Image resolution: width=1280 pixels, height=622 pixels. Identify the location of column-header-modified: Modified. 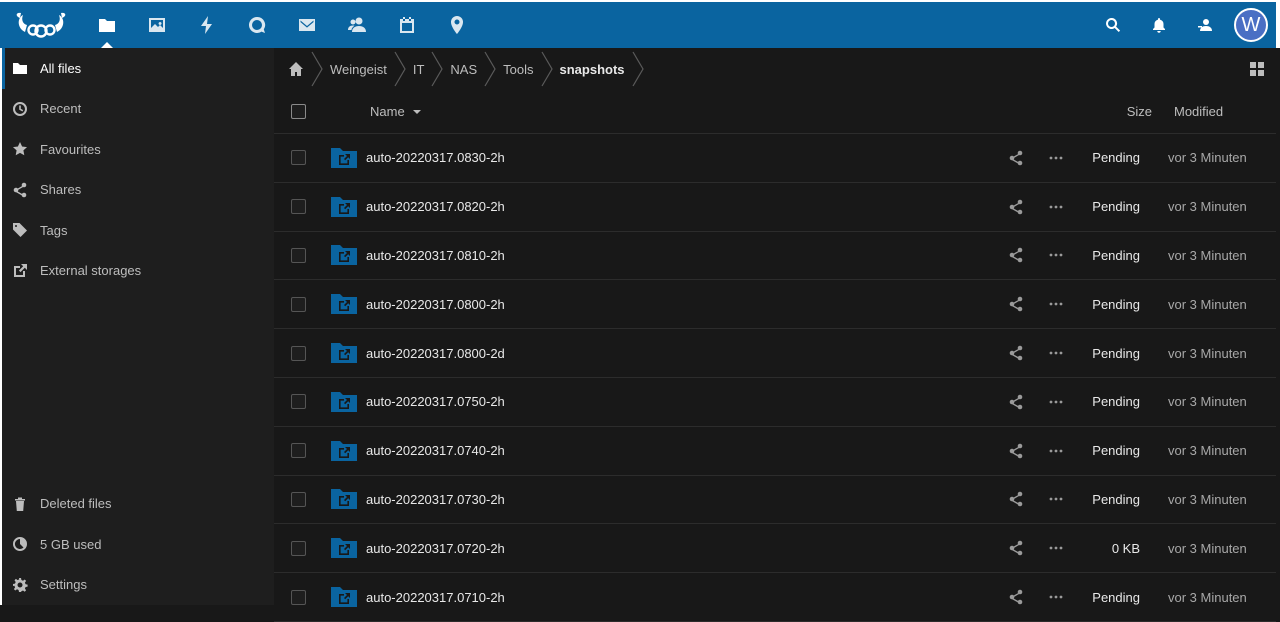
(1218, 111).